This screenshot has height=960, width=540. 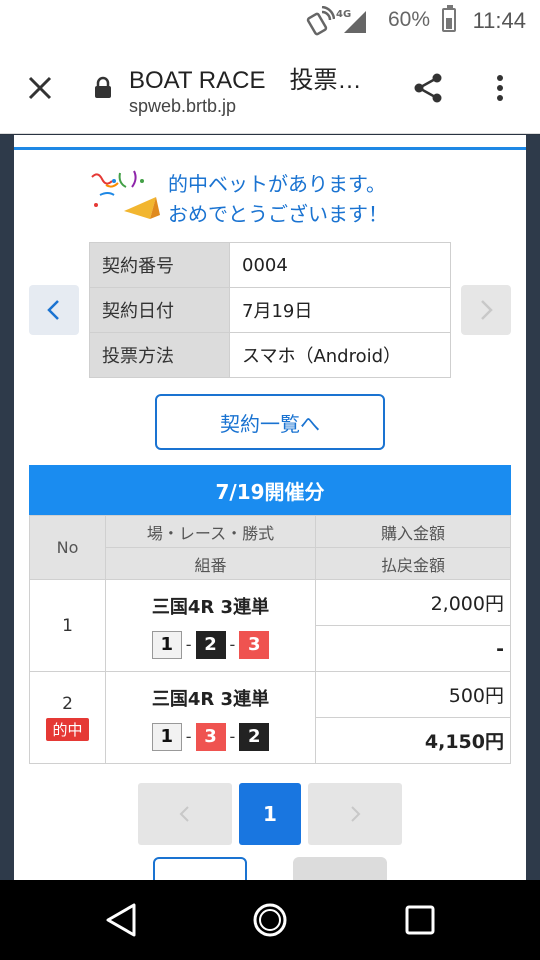 What do you see at coordinates (159, 310) in the screenshot?
I see `contract-date-label: 契約日付` at bounding box center [159, 310].